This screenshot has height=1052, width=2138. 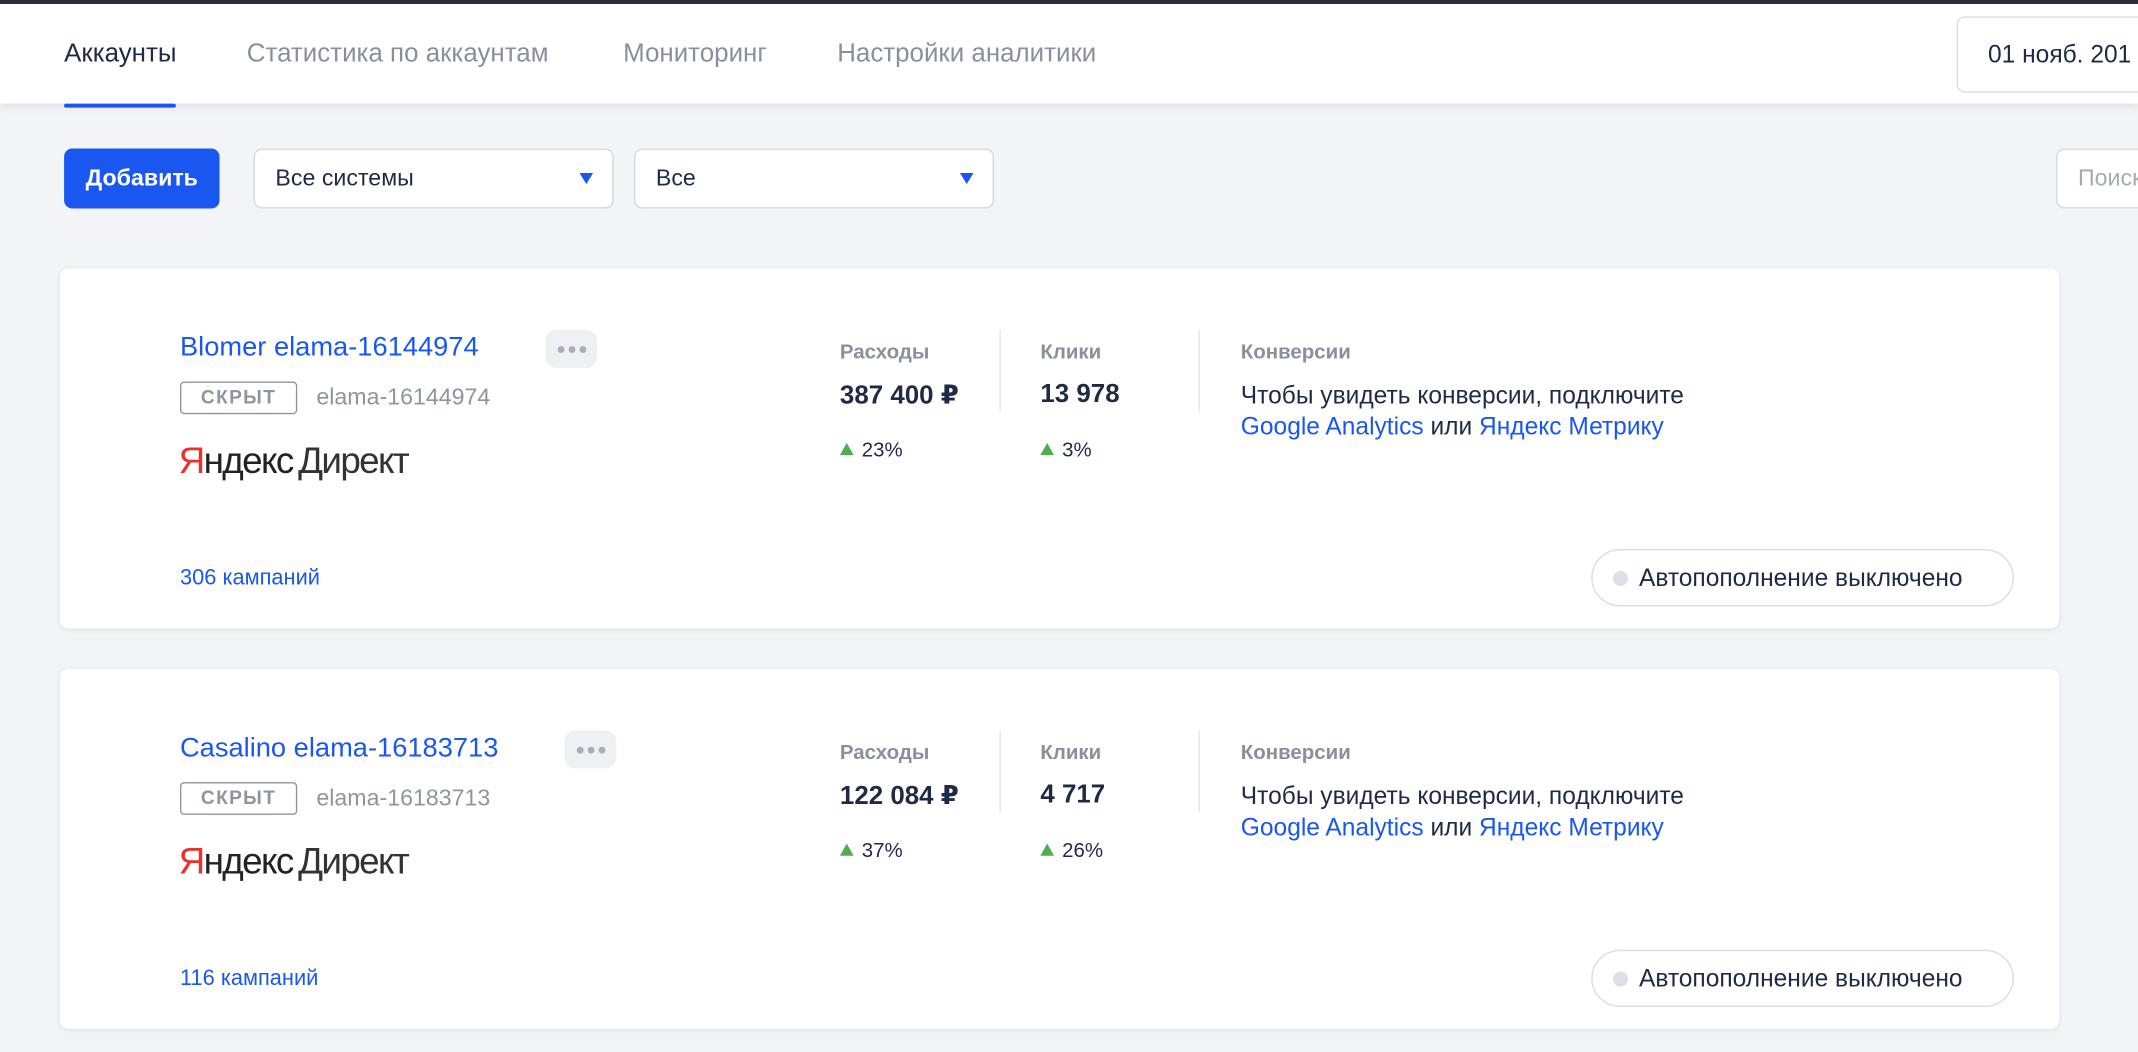 What do you see at coordinates (433, 178) in the screenshot?
I see `system-filter-select: Все системы` at bounding box center [433, 178].